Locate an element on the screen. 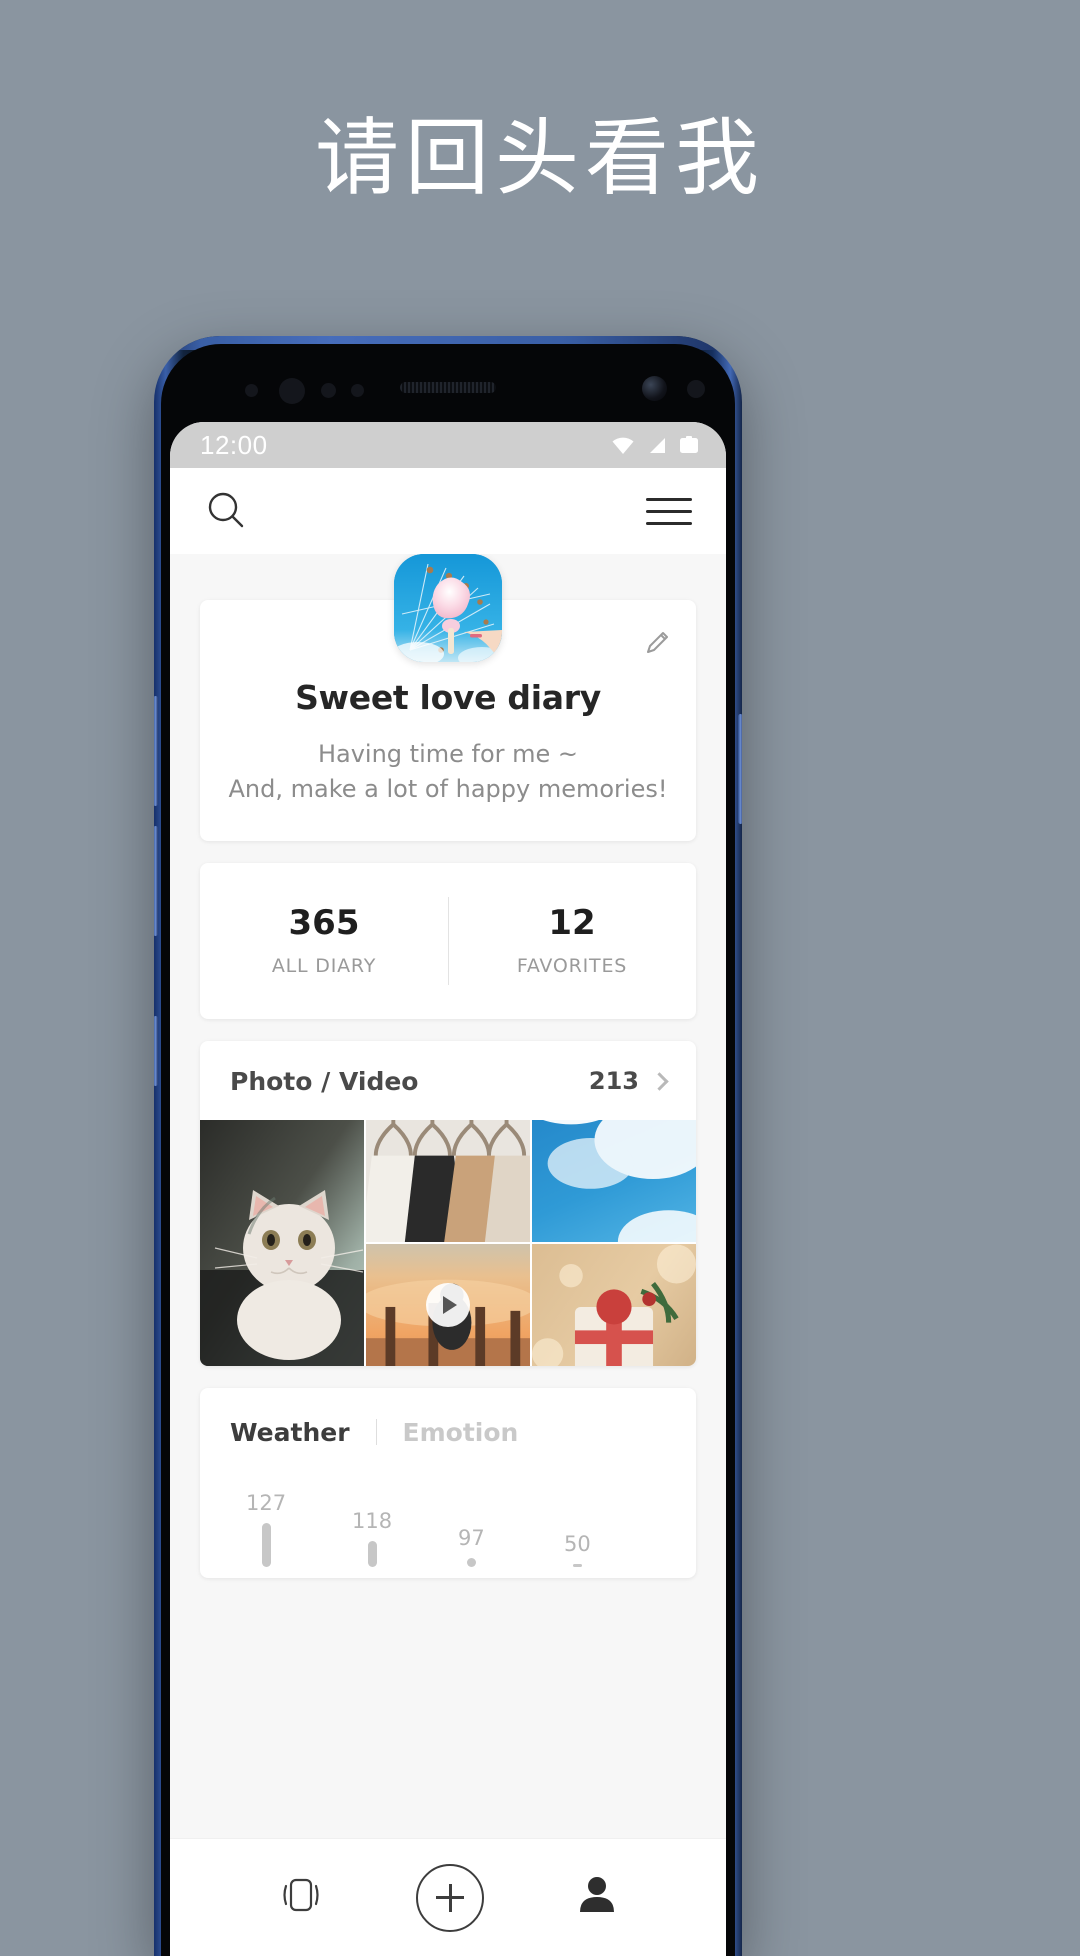 The height and width of the screenshot is (1956, 1080). photo-video-count: 213 is located at coordinates (613, 1081).